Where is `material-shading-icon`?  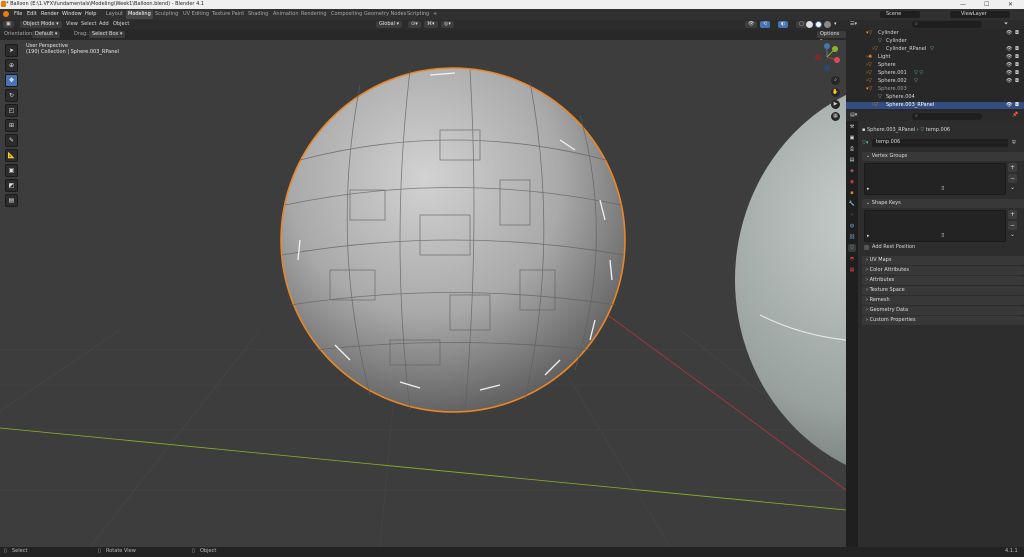 material-shading-icon is located at coordinates (818, 24).